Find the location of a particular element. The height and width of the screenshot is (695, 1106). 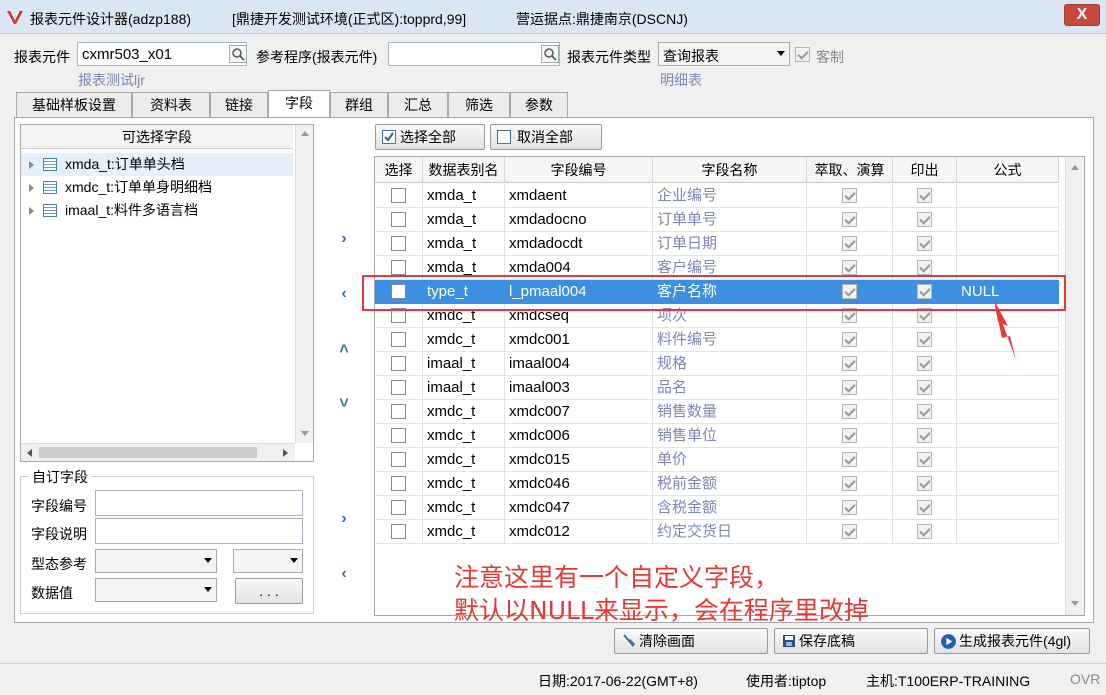

tree-horizontal-scrollbar is located at coordinates (158, 452).